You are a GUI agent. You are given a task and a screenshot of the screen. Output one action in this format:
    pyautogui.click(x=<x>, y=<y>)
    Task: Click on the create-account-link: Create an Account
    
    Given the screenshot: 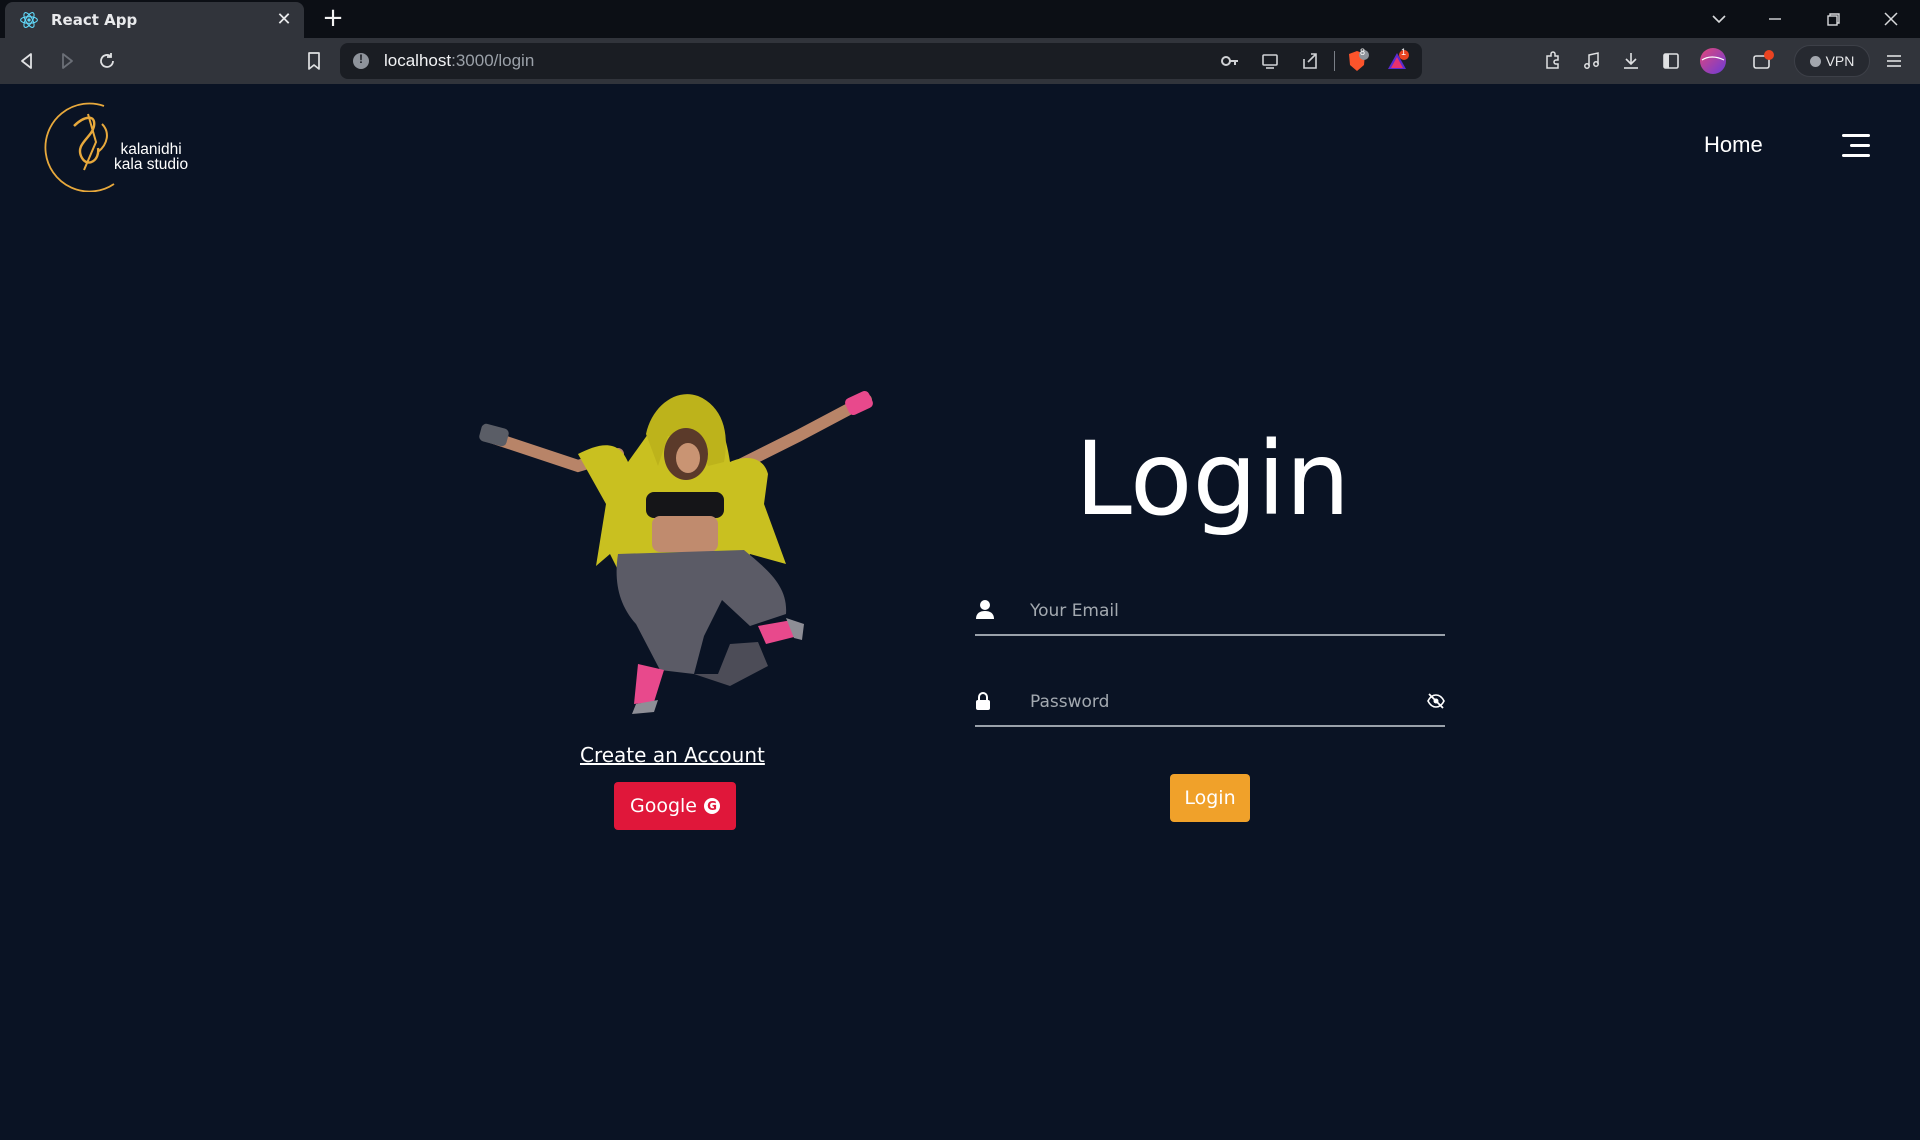 What is the action you would take?
    pyautogui.click(x=672, y=755)
    